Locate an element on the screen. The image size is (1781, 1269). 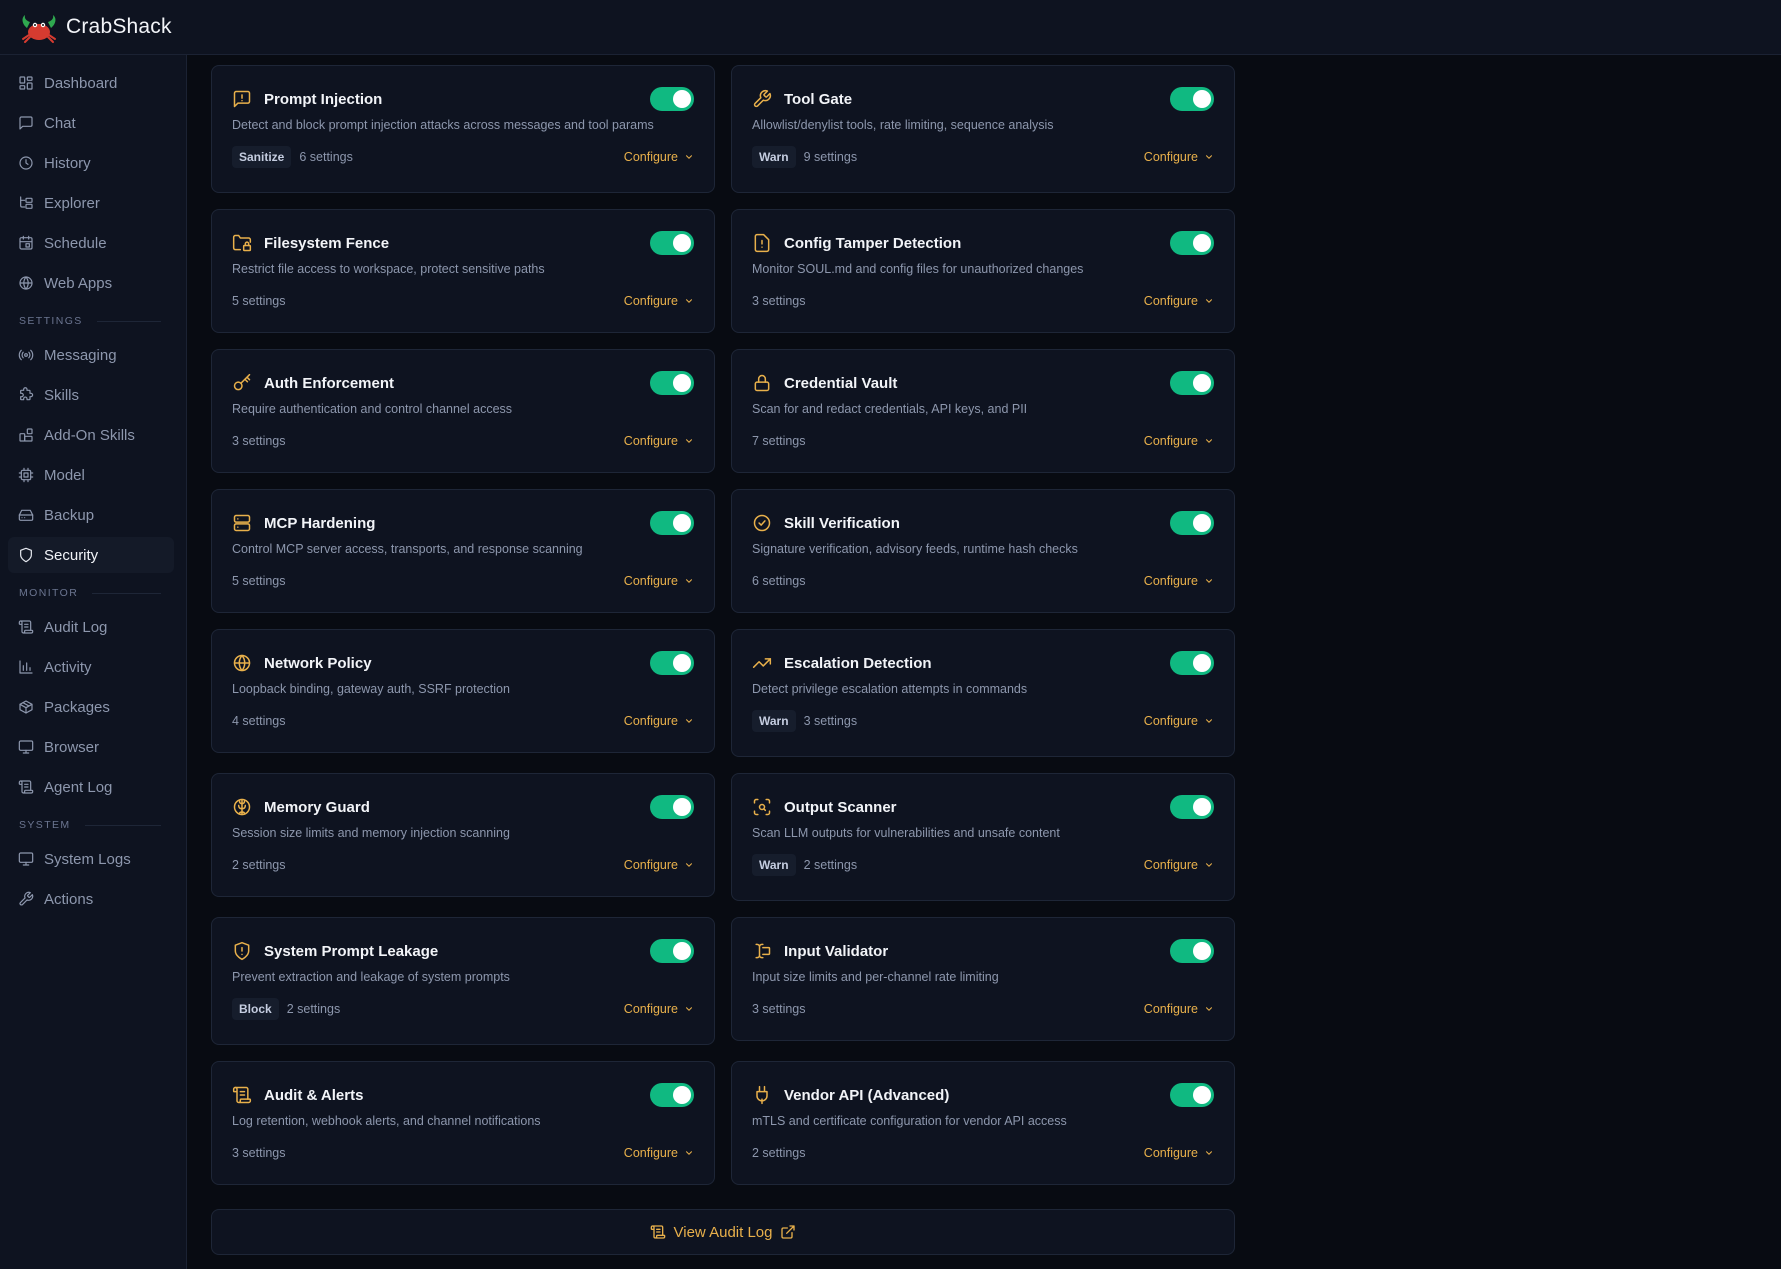
scan-search-icon is located at coordinates (762, 807).